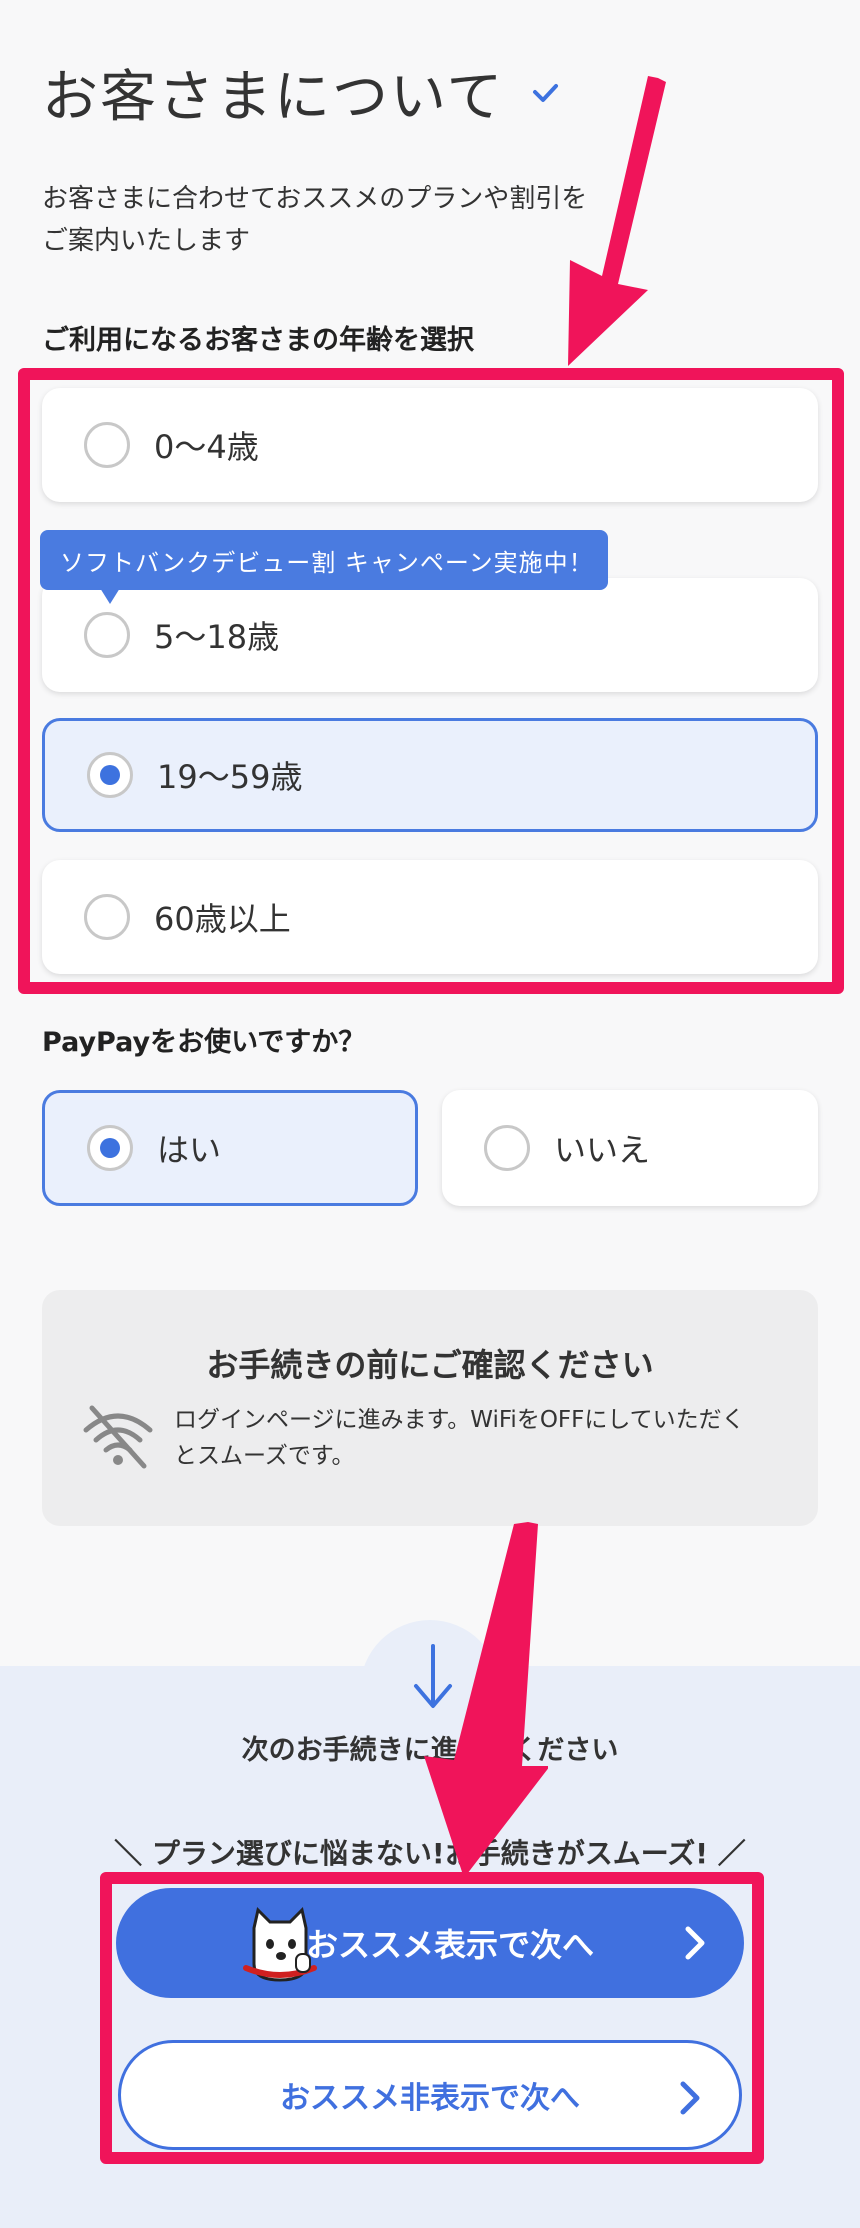  I want to click on next-without-recommendation-button: おススメ非表示で次へ, so click(430, 2095).